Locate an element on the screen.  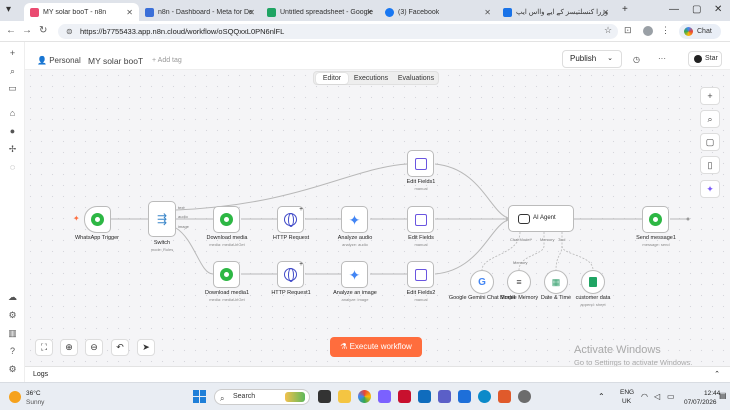
download-media-node is located at coordinates (226, 219).